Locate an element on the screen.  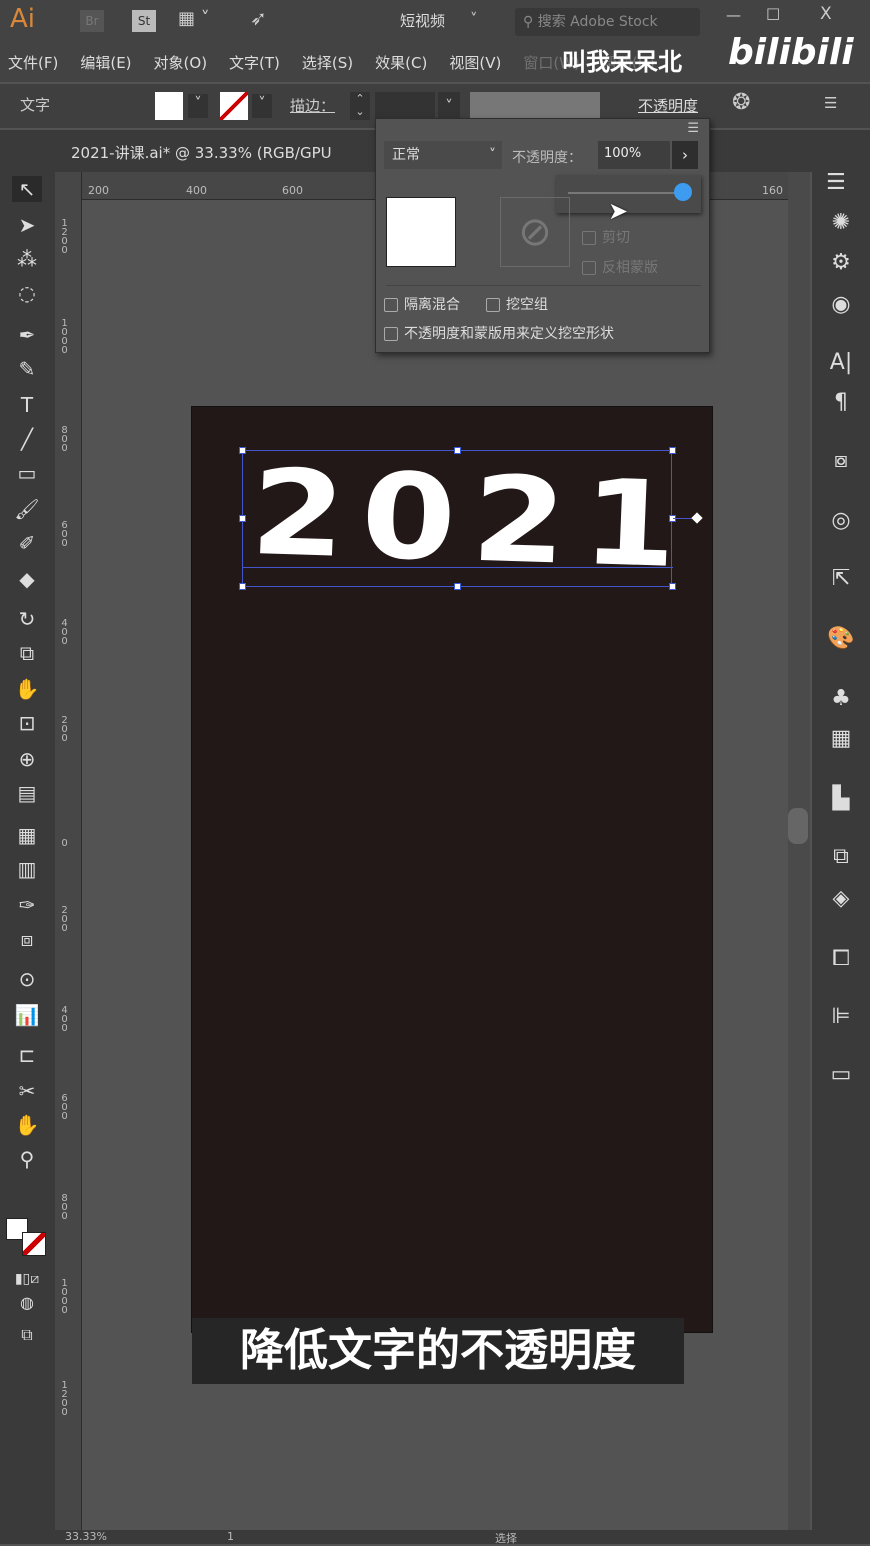
fill-dropdown: ˅ is located at coordinates (198, 106).